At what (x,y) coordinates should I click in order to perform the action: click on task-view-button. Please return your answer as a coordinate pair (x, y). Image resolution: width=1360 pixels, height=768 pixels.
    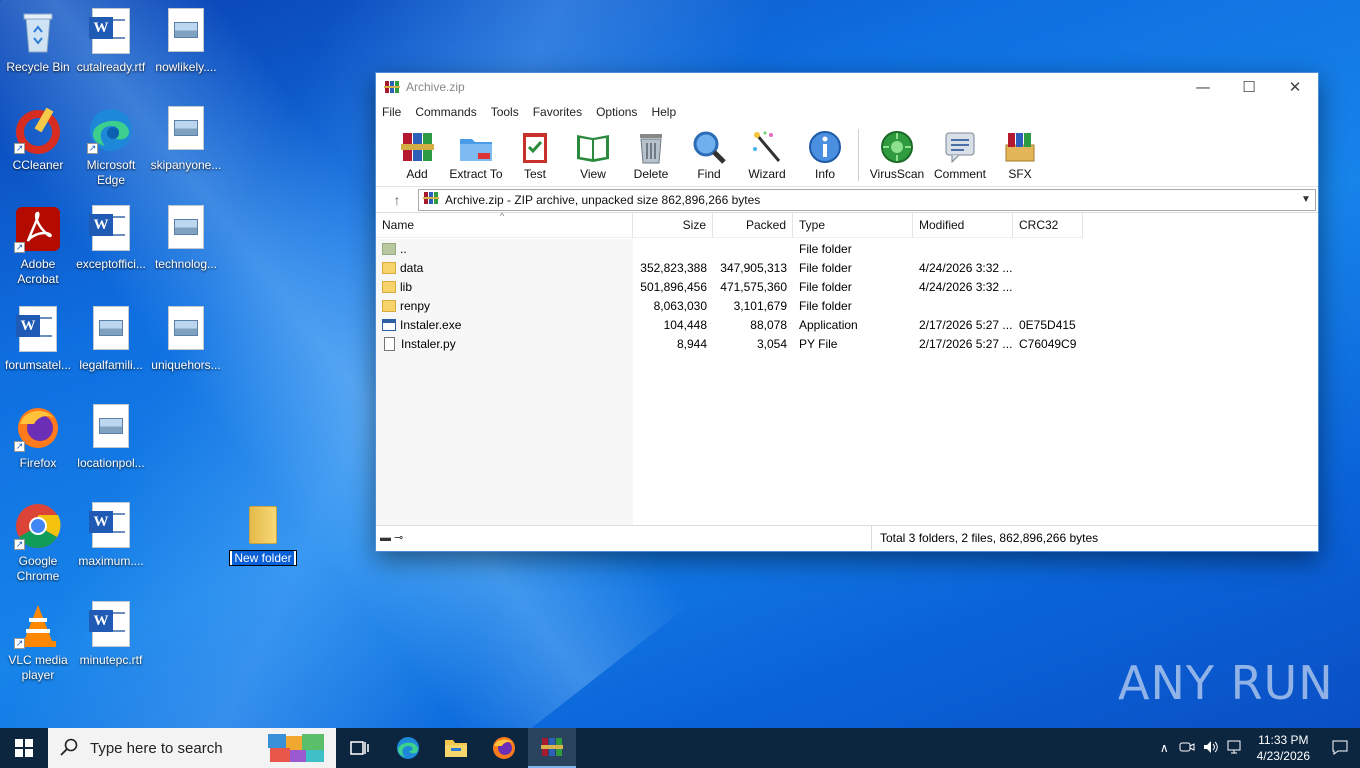
    Looking at the image, I should click on (360, 748).